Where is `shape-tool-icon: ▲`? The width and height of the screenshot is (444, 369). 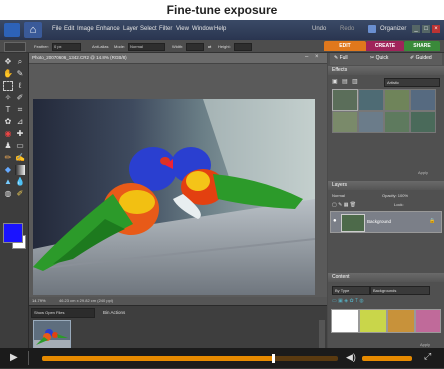
shape-tool-icon: ▲ is located at coordinates (8, 182).